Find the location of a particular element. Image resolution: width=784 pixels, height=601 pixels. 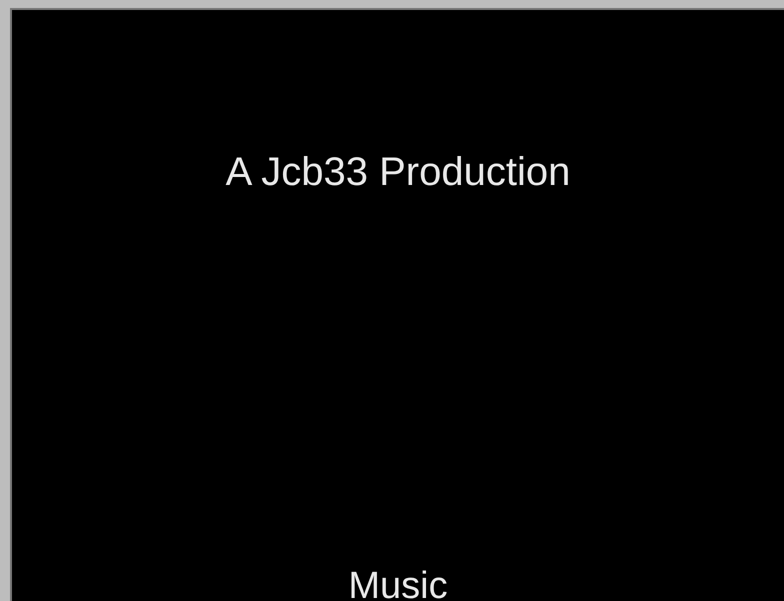

slide-caption: Music is located at coordinates (398, 584).